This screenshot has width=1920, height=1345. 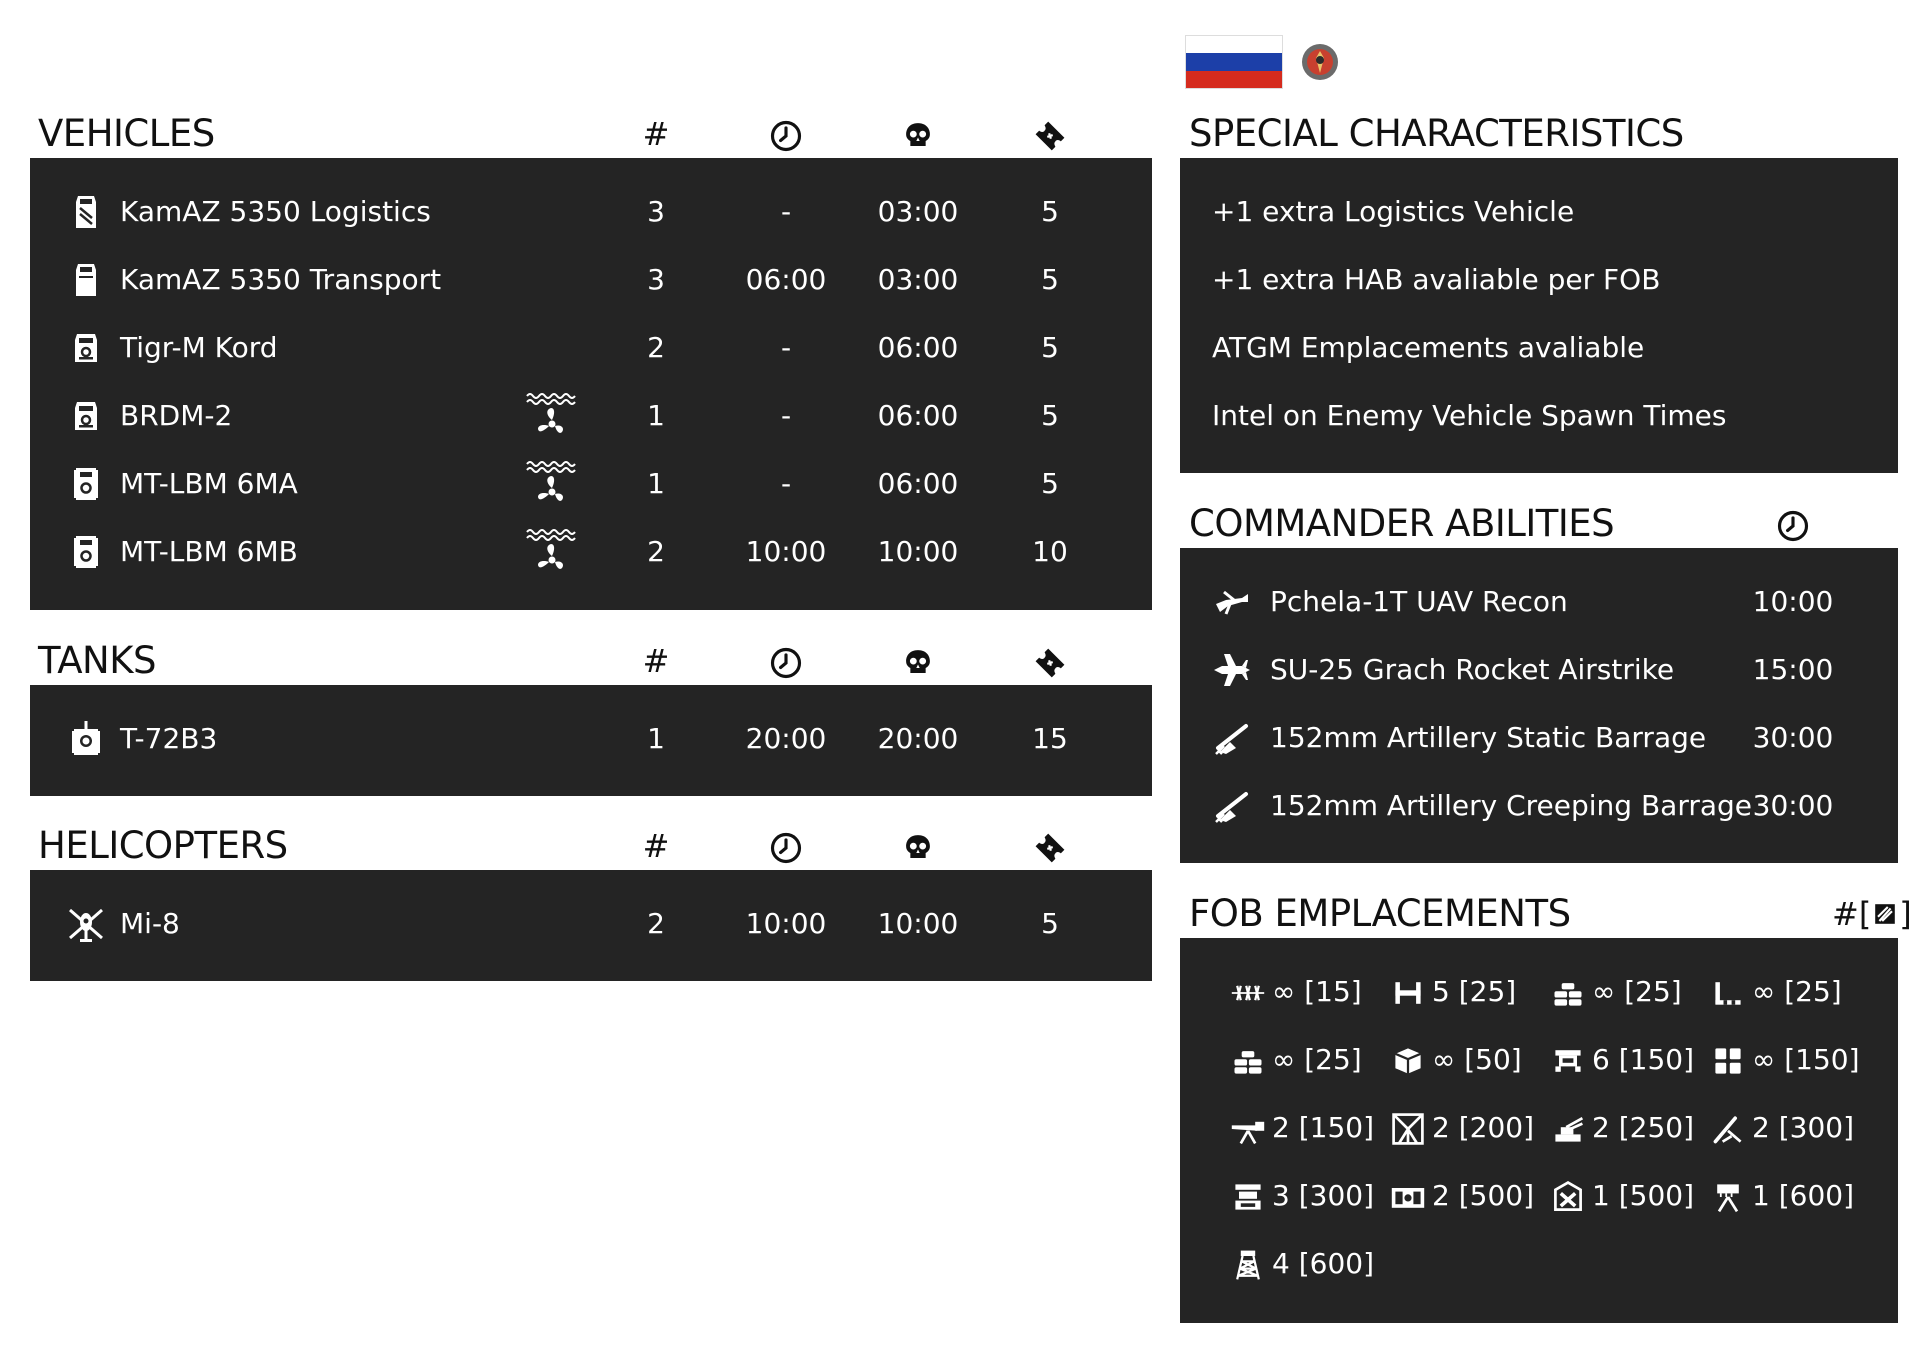 I want to click on fob-item: 4 [600], so click(x=1302, y=1264).